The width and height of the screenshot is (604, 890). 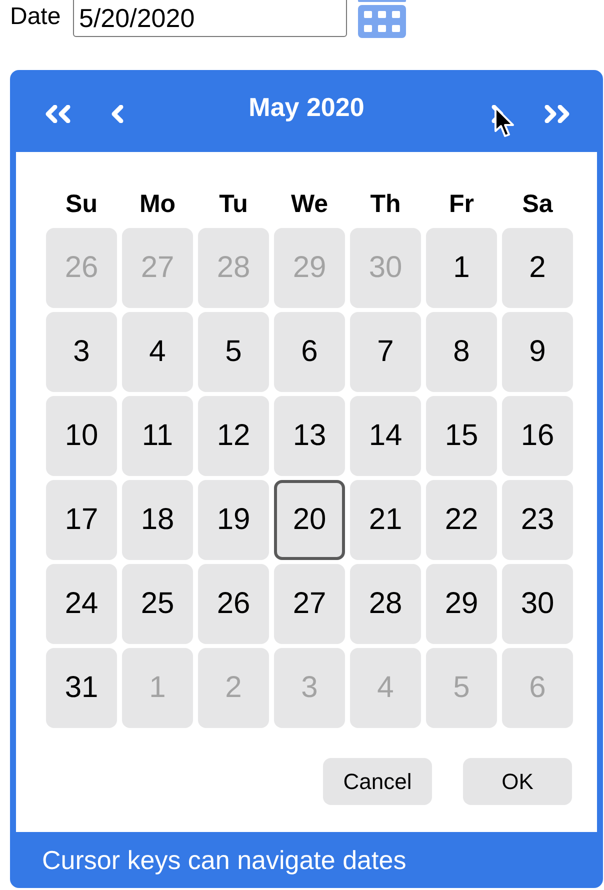 What do you see at coordinates (385, 352) in the screenshot?
I see `day-button: 7` at bounding box center [385, 352].